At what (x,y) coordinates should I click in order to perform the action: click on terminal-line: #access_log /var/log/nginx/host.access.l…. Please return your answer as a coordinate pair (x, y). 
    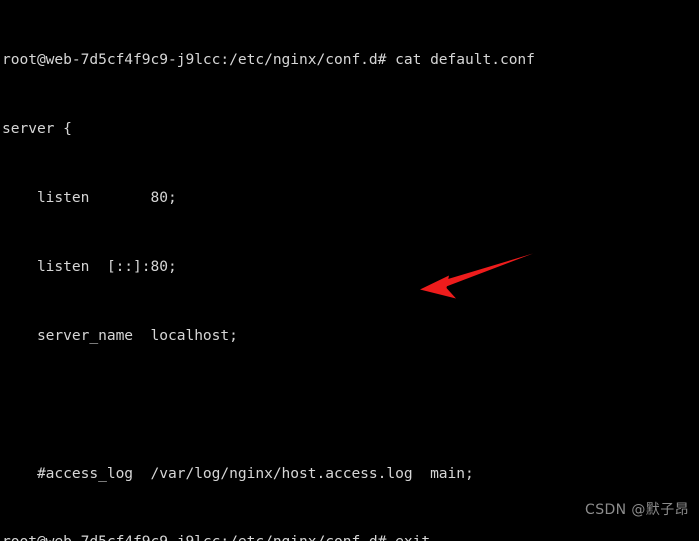
    Looking at the image, I should click on (238, 473).